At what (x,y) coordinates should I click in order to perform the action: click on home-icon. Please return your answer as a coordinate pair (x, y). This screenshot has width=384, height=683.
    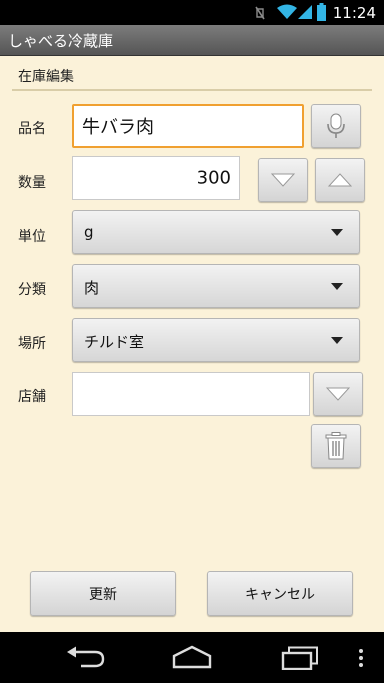
    Looking at the image, I should click on (192, 657).